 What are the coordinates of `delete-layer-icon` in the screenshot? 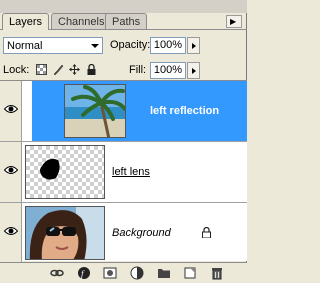 It's located at (217, 273).